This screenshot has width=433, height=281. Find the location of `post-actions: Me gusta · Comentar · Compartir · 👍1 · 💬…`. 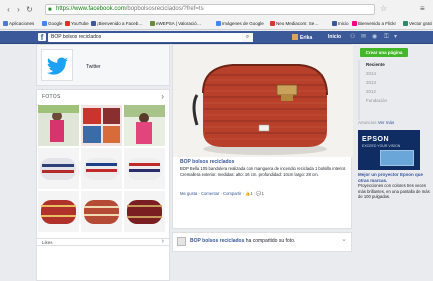

post-actions: Me gusta · Comentar · Compartir · 👍1 · 💬… is located at coordinates (222, 194).